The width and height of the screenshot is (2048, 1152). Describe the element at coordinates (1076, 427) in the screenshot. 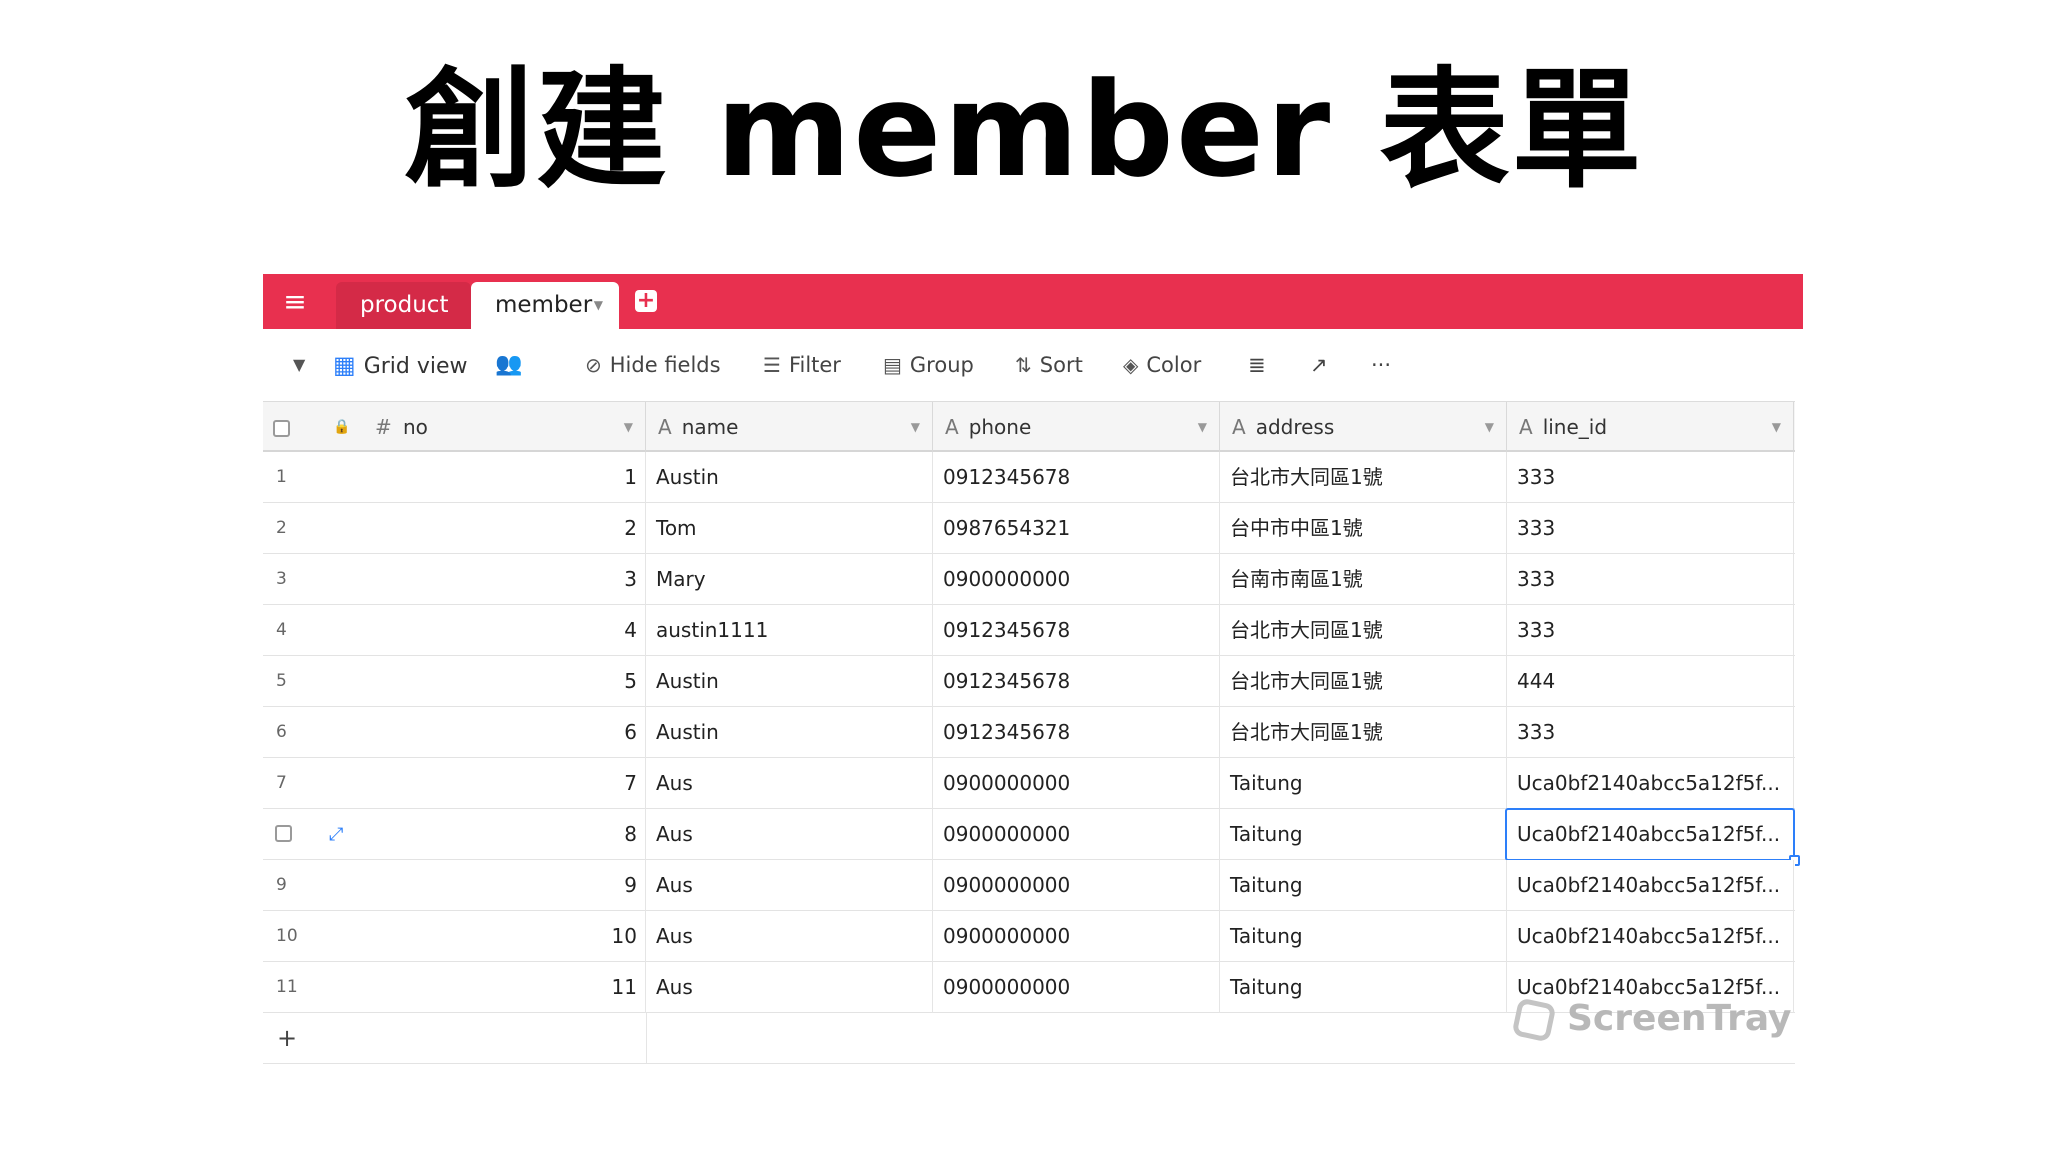

I see `header-phone: Aphone ▼` at that location.